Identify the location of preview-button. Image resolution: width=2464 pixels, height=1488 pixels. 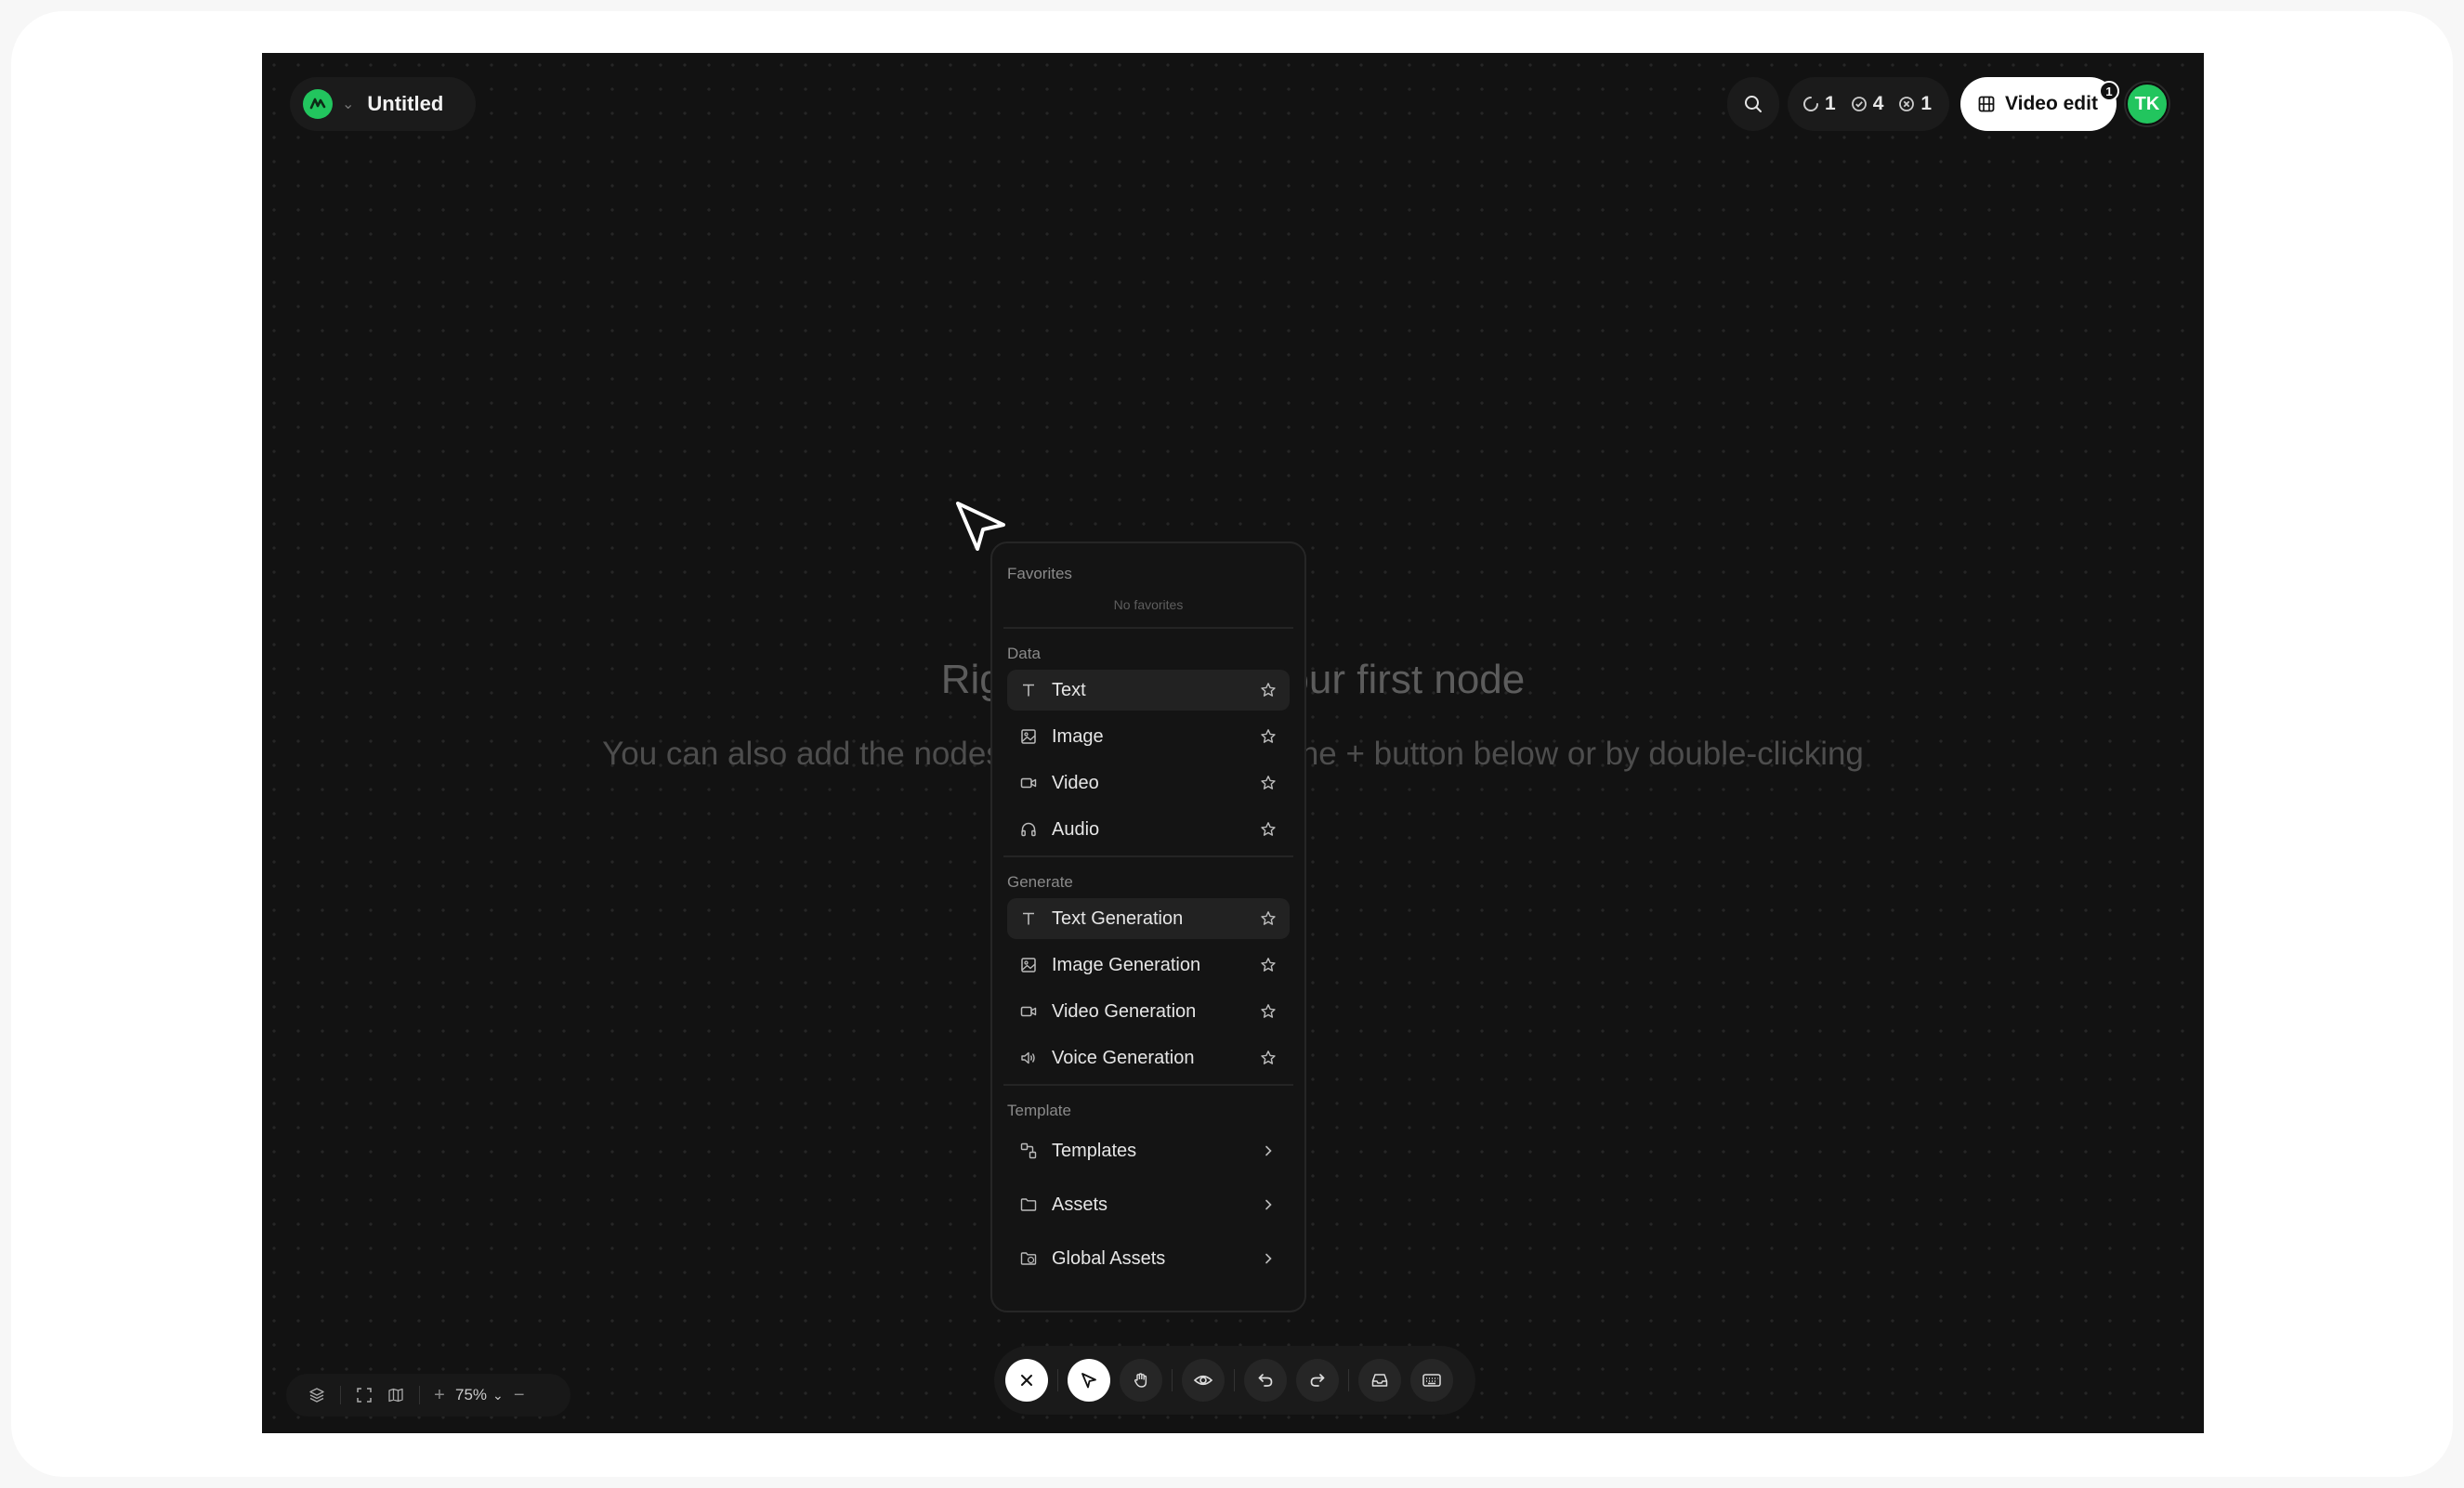
(1203, 1380).